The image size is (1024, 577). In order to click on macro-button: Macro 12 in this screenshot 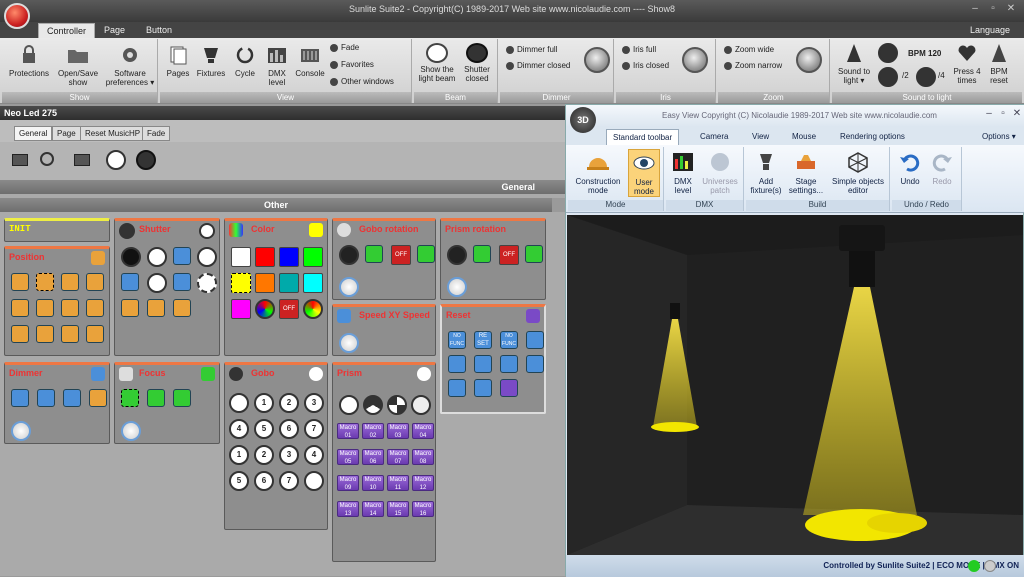, I will do `click(423, 483)`.